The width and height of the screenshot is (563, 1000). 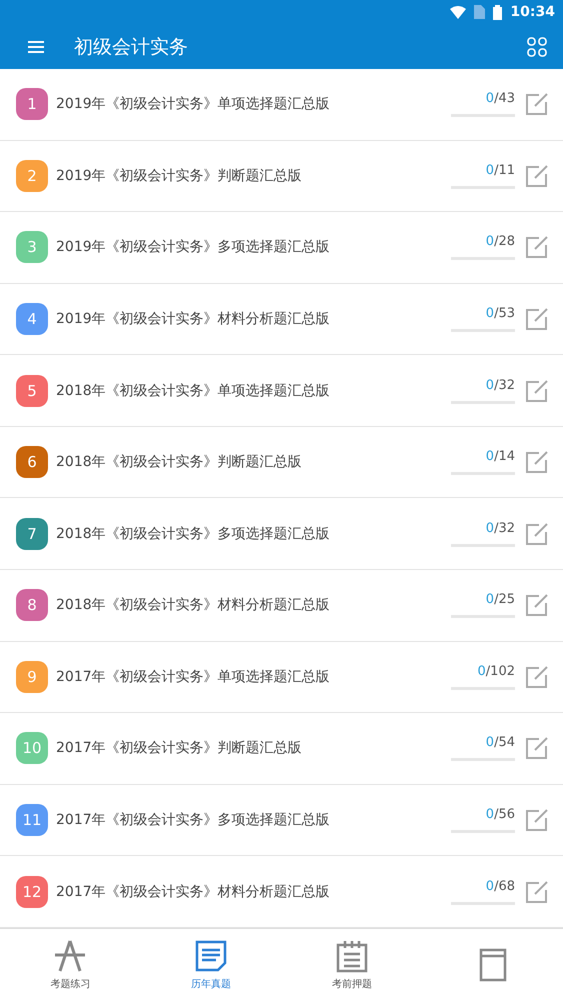 I want to click on status-time: 10:34, so click(x=532, y=12).